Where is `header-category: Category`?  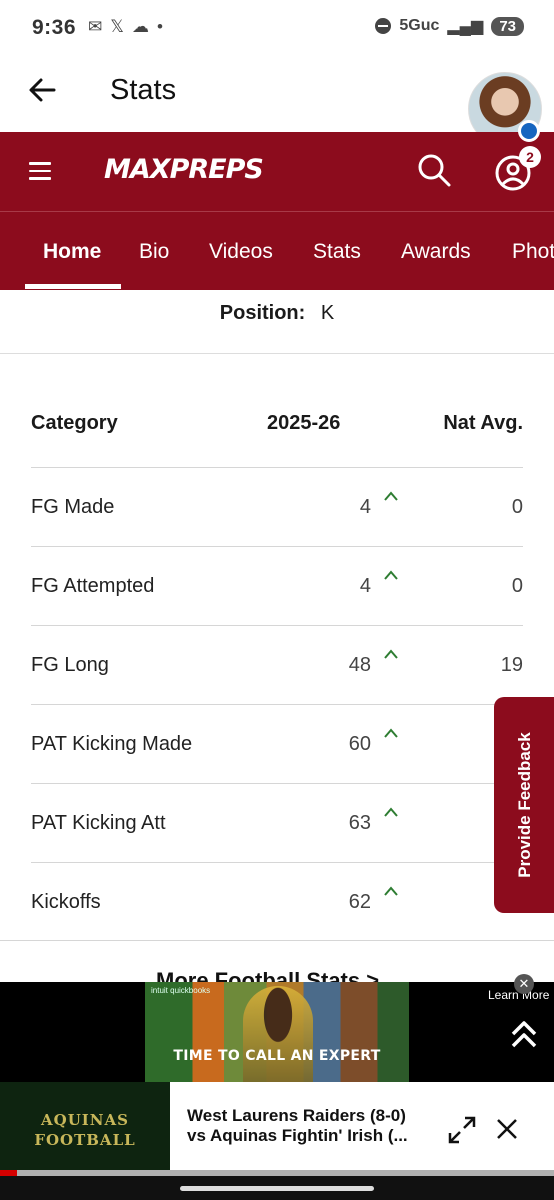
header-category: Category is located at coordinates (74, 423).